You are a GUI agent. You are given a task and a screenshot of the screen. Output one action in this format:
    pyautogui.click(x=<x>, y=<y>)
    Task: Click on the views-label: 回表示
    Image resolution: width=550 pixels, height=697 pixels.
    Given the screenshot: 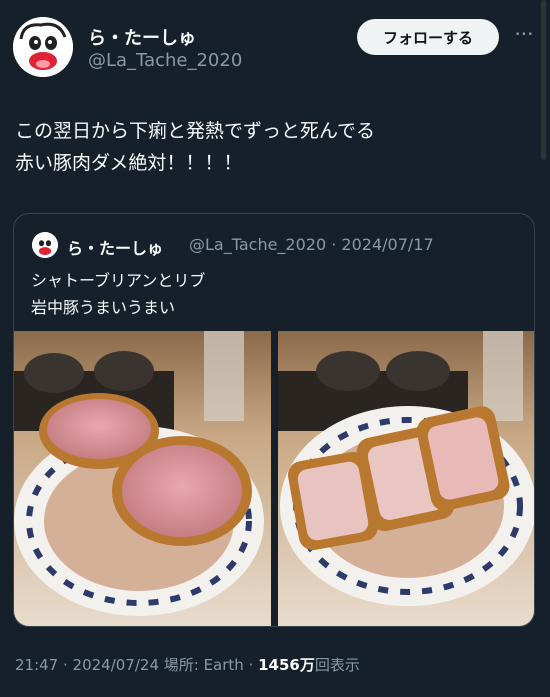 What is the action you would take?
    pyautogui.click(x=337, y=665)
    